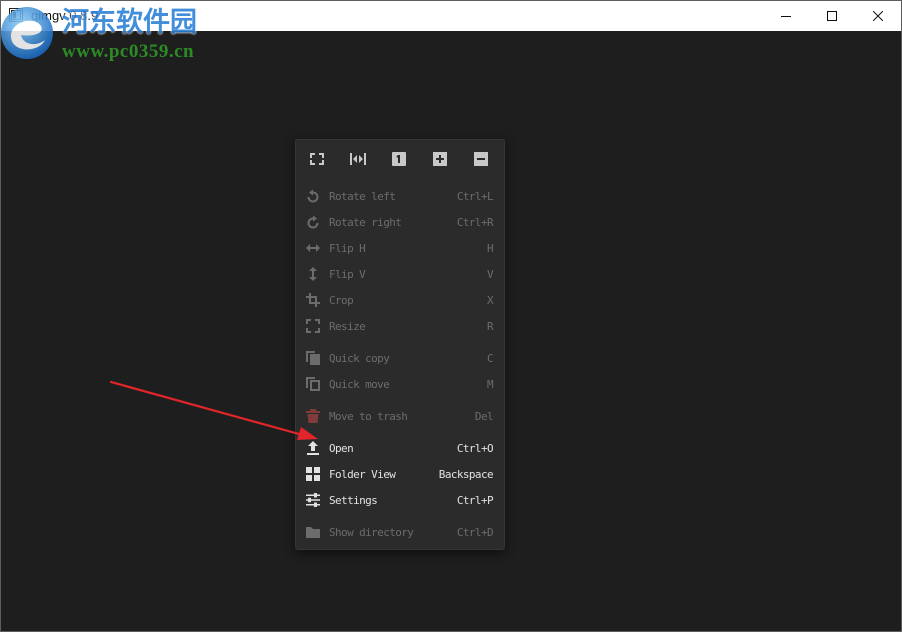 The image size is (902, 632). I want to click on maximize-icon, so click(832, 16).